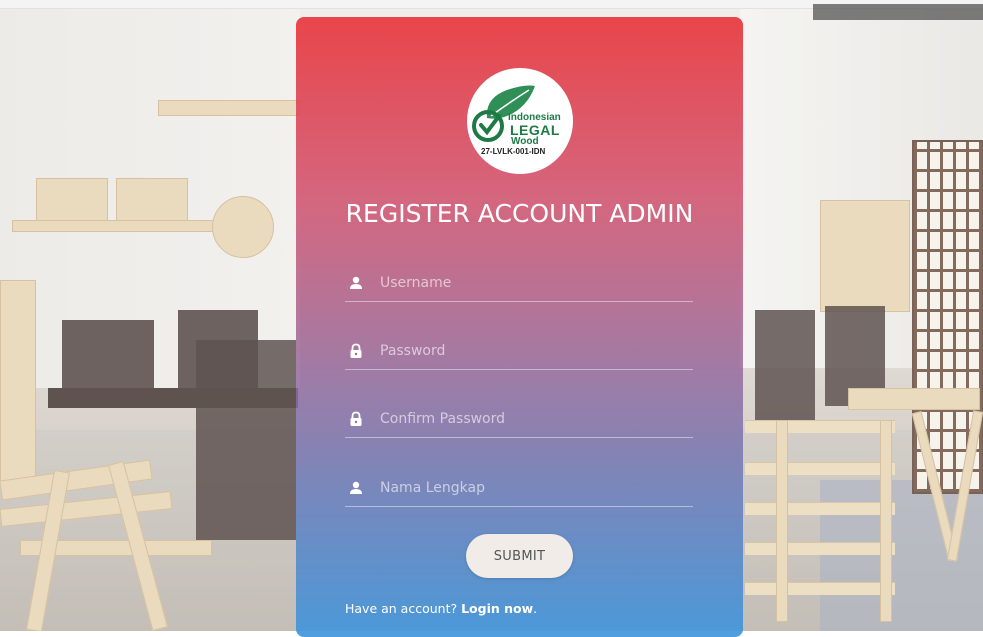 Image resolution: width=983 pixels, height=637 pixels. What do you see at coordinates (535, 283) in the screenshot?
I see `username-input` at bounding box center [535, 283].